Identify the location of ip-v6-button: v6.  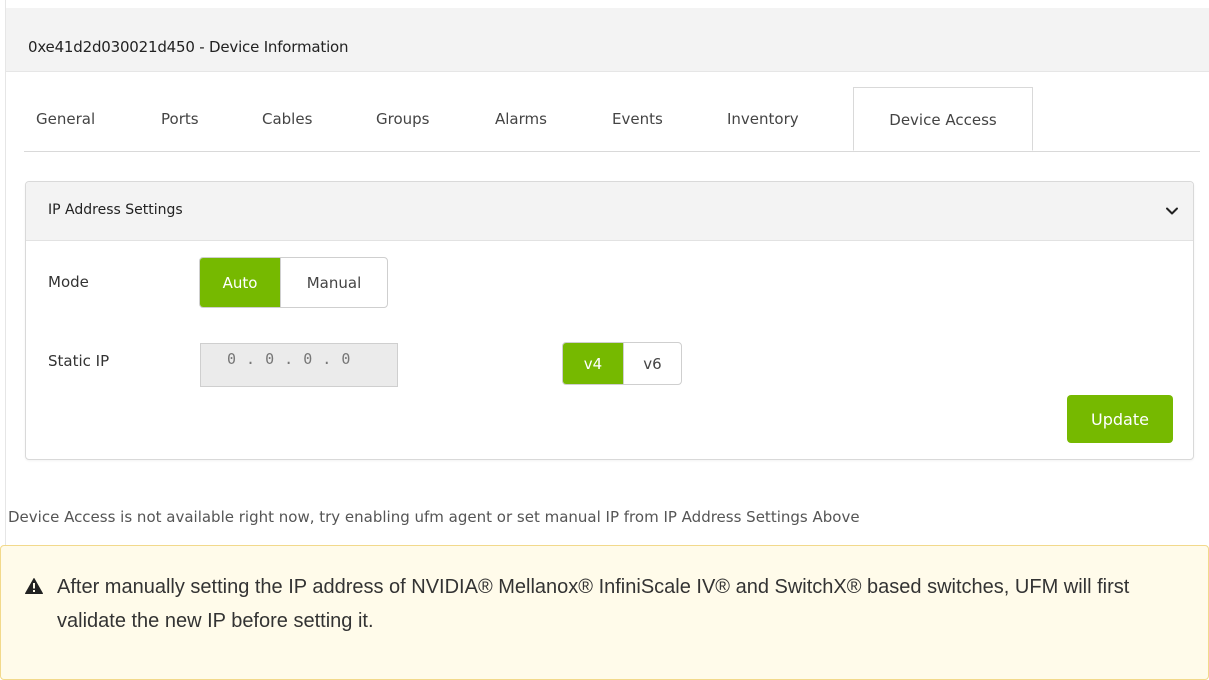
(652, 363).